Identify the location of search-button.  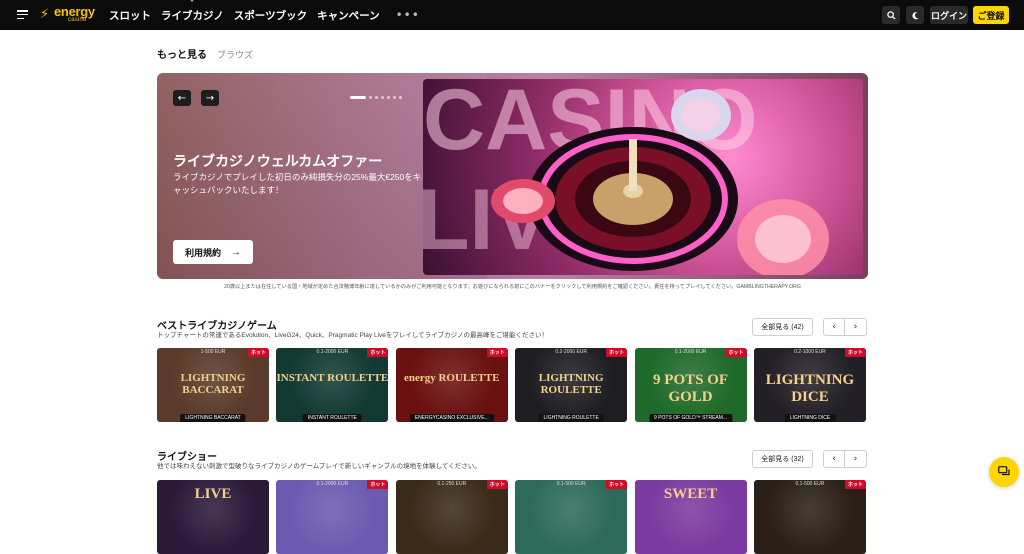
(891, 15).